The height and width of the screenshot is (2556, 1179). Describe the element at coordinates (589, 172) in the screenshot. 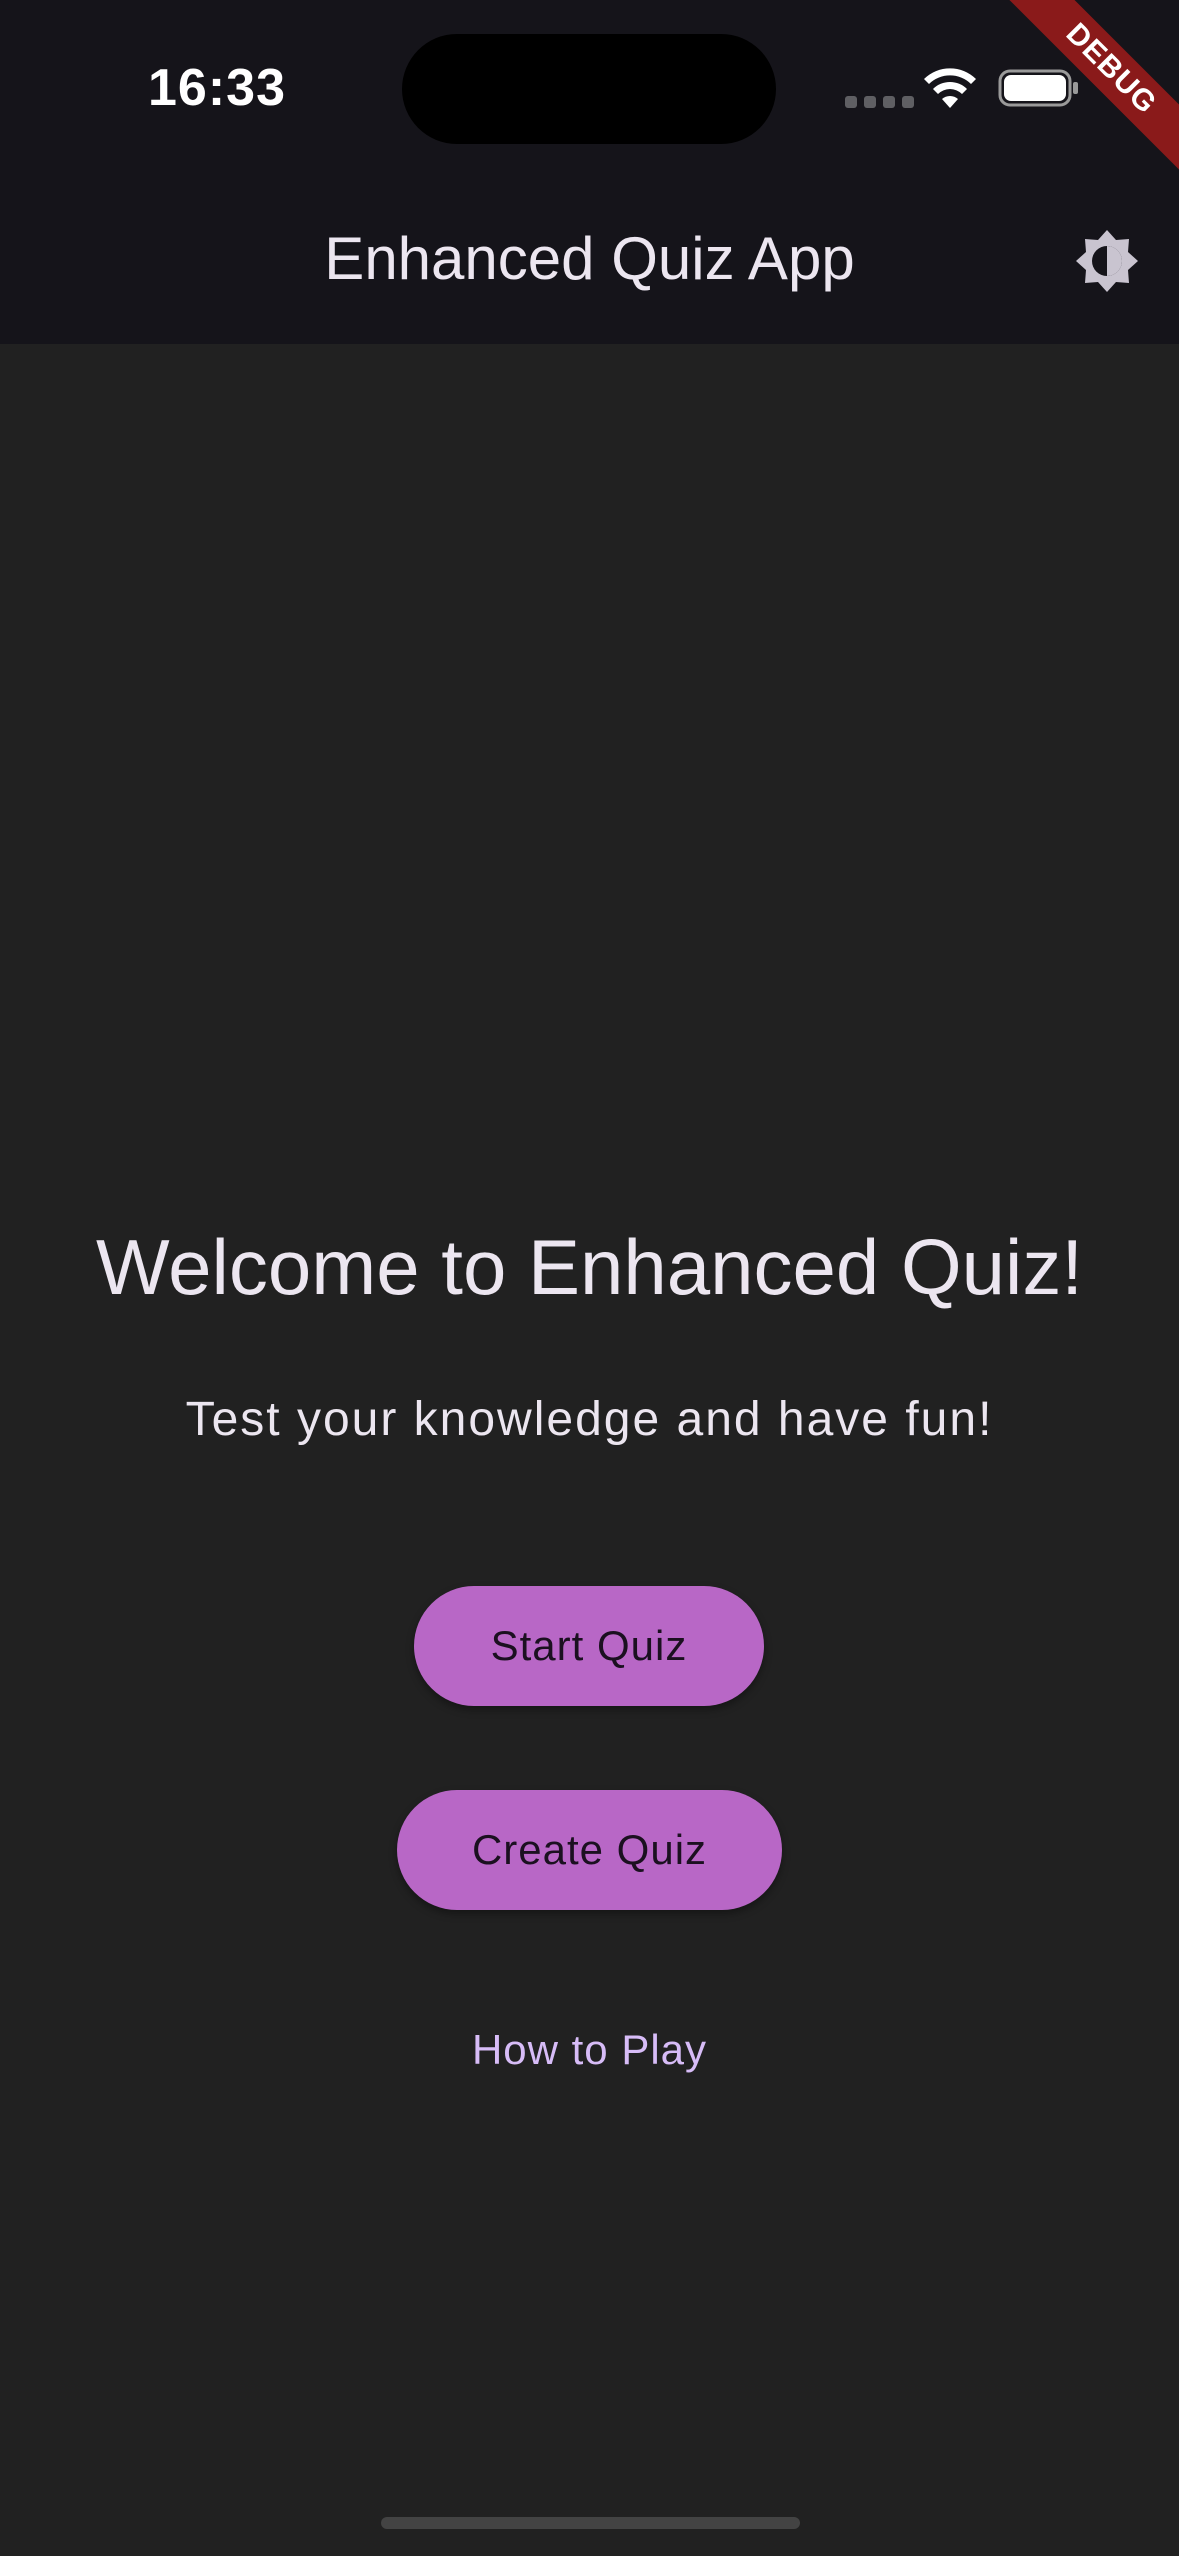

I see `app-header: 16:33 DEBUG Enhanced Quiz App` at that location.